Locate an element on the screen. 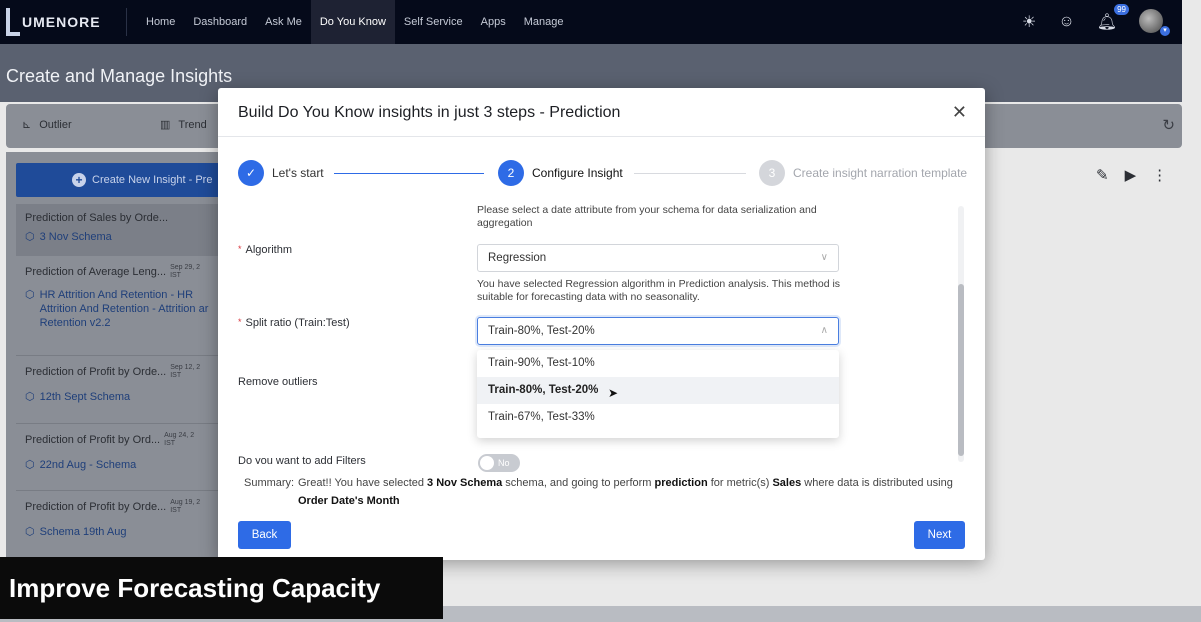  summary-attribute: Order Date's Month is located at coordinates (349, 501).